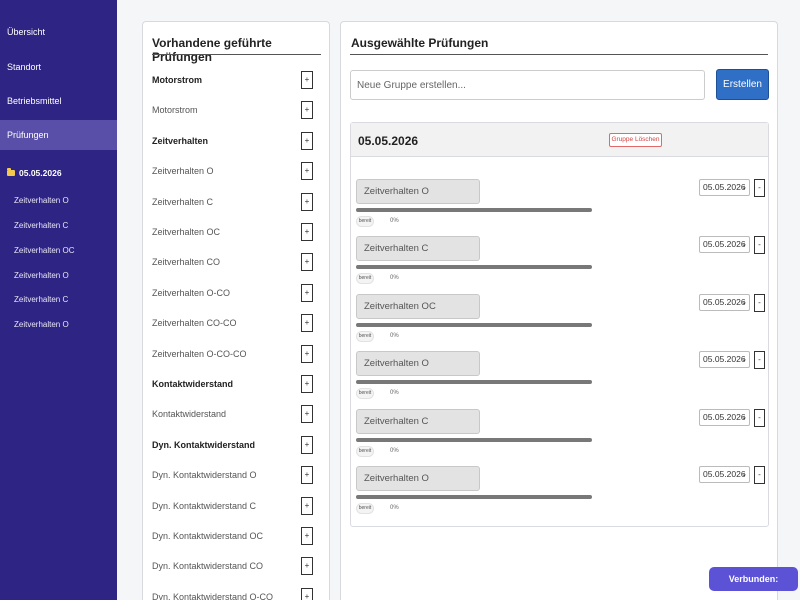 Image resolution: width=800 pixels, height=600 pixels. Describe the element at coordinates (193, 384) in the screenshot. I see `exam-label: Kontaktwiderstand` at that location.